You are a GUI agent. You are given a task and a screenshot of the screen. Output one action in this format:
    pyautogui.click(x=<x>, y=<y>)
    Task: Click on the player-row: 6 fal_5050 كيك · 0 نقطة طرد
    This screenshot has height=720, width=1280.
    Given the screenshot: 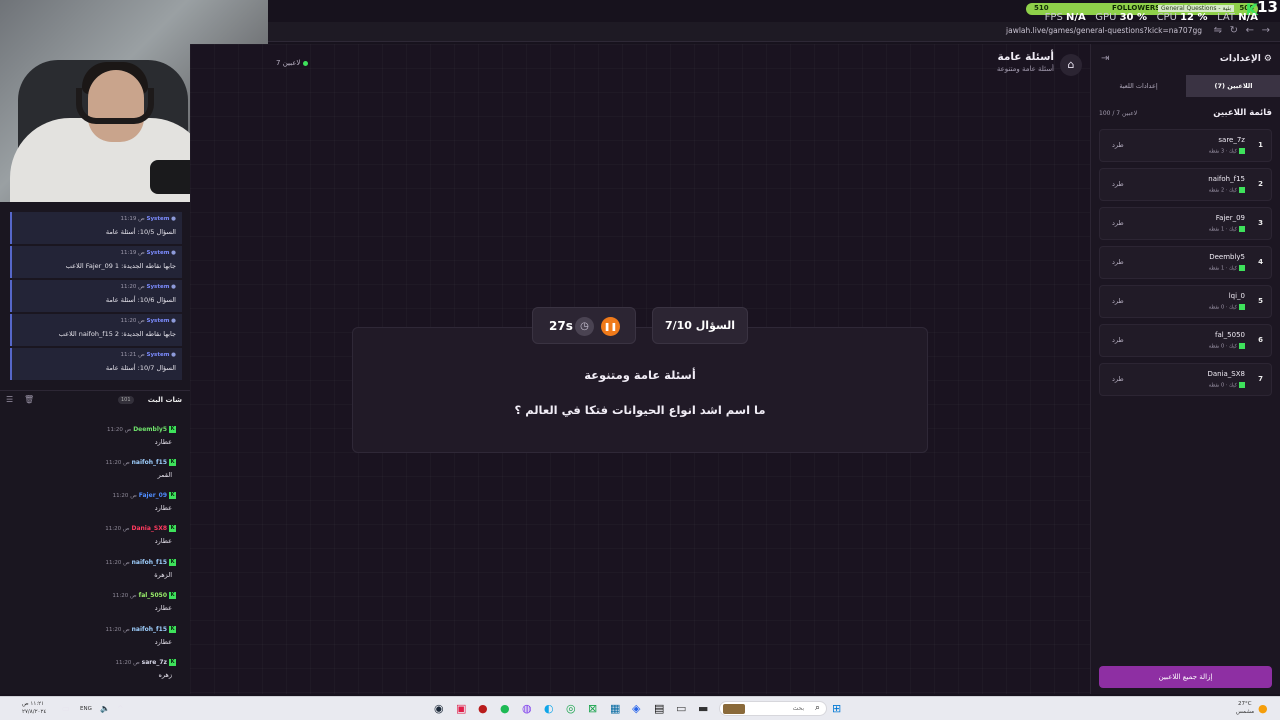 What is the action you would take?
    pyautogui.click(x=1185, y=340)
    